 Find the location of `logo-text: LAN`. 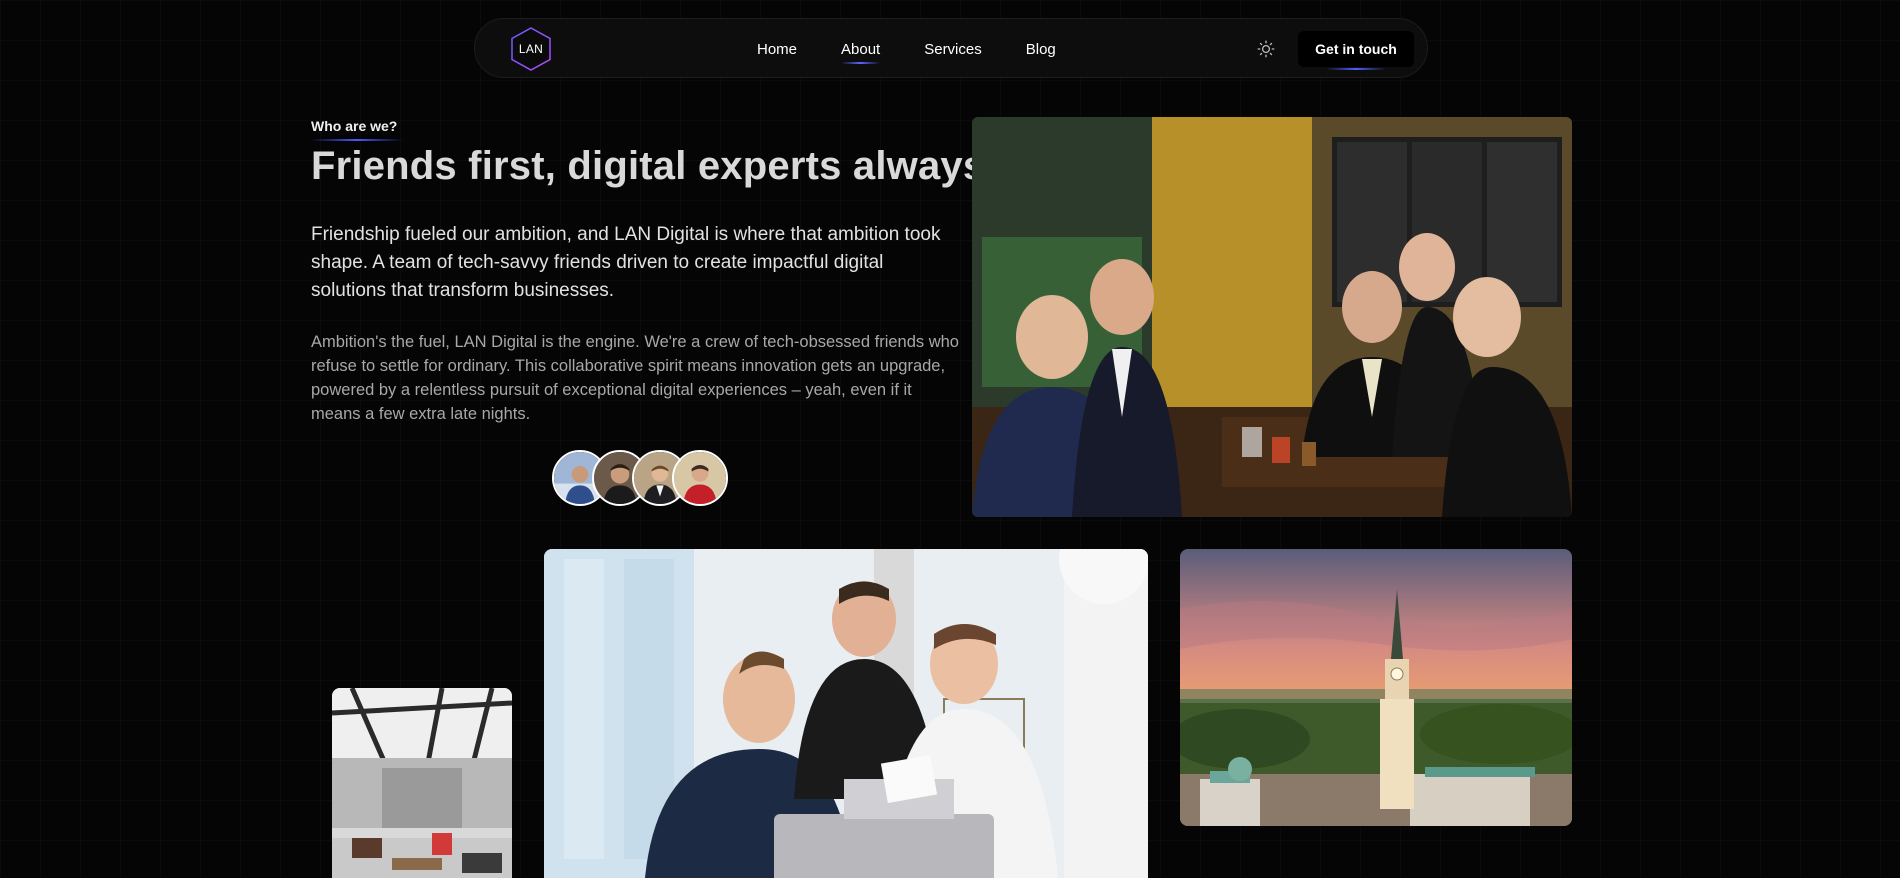

logo-text: LAN is located at coordinates (531, 49).